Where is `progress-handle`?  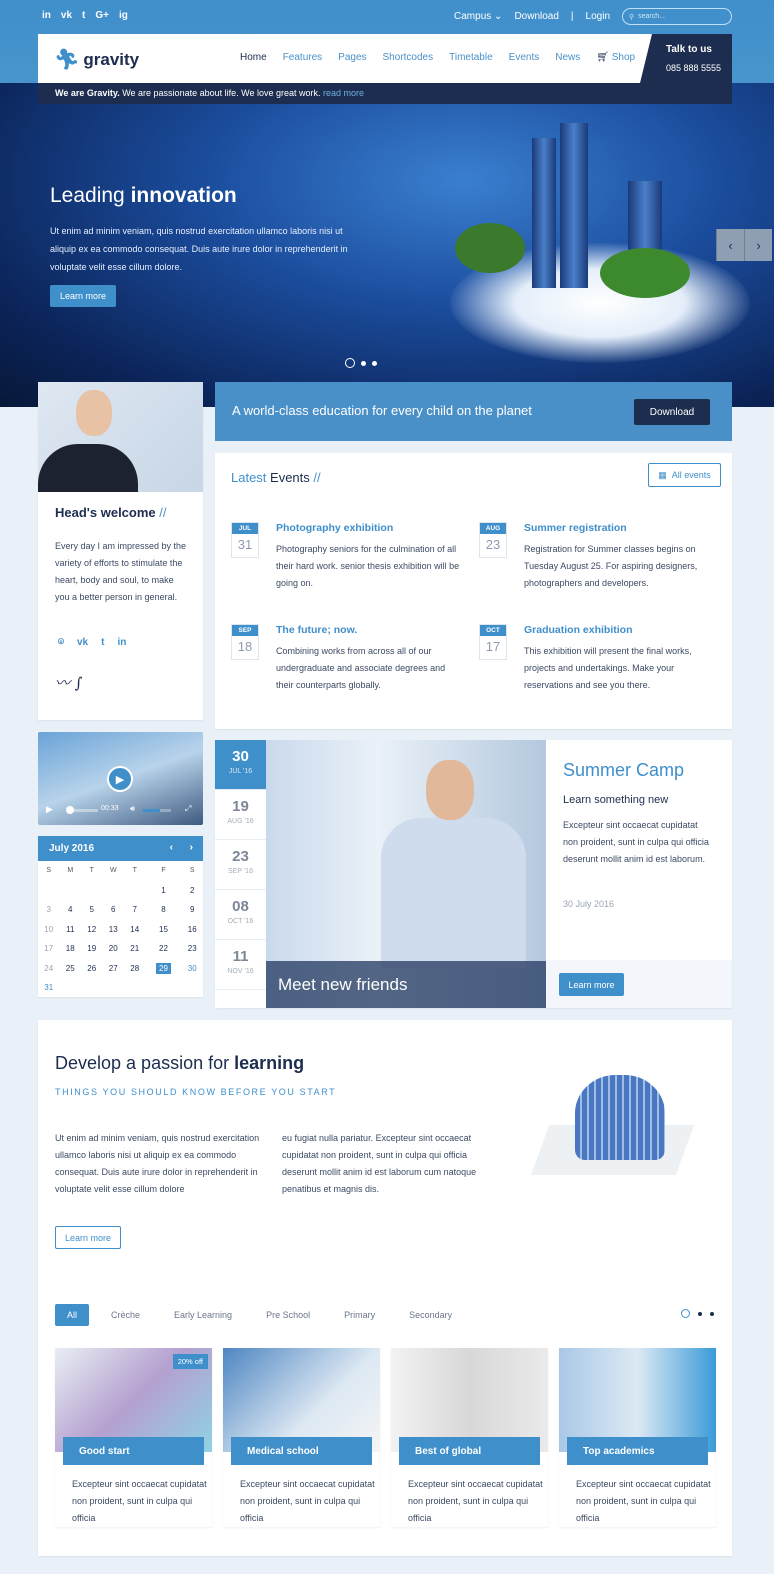 progress-handle is located at coordinates (70, 810).